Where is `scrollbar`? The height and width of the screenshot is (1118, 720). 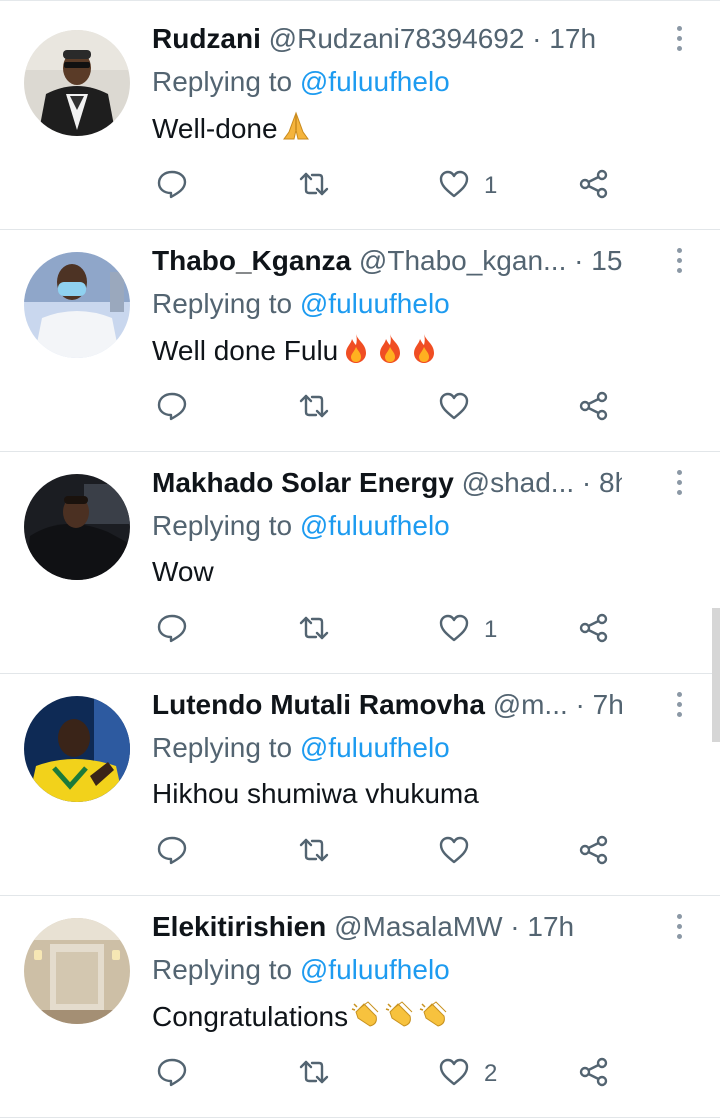
scrollbar is located at coordinates (716, 675).